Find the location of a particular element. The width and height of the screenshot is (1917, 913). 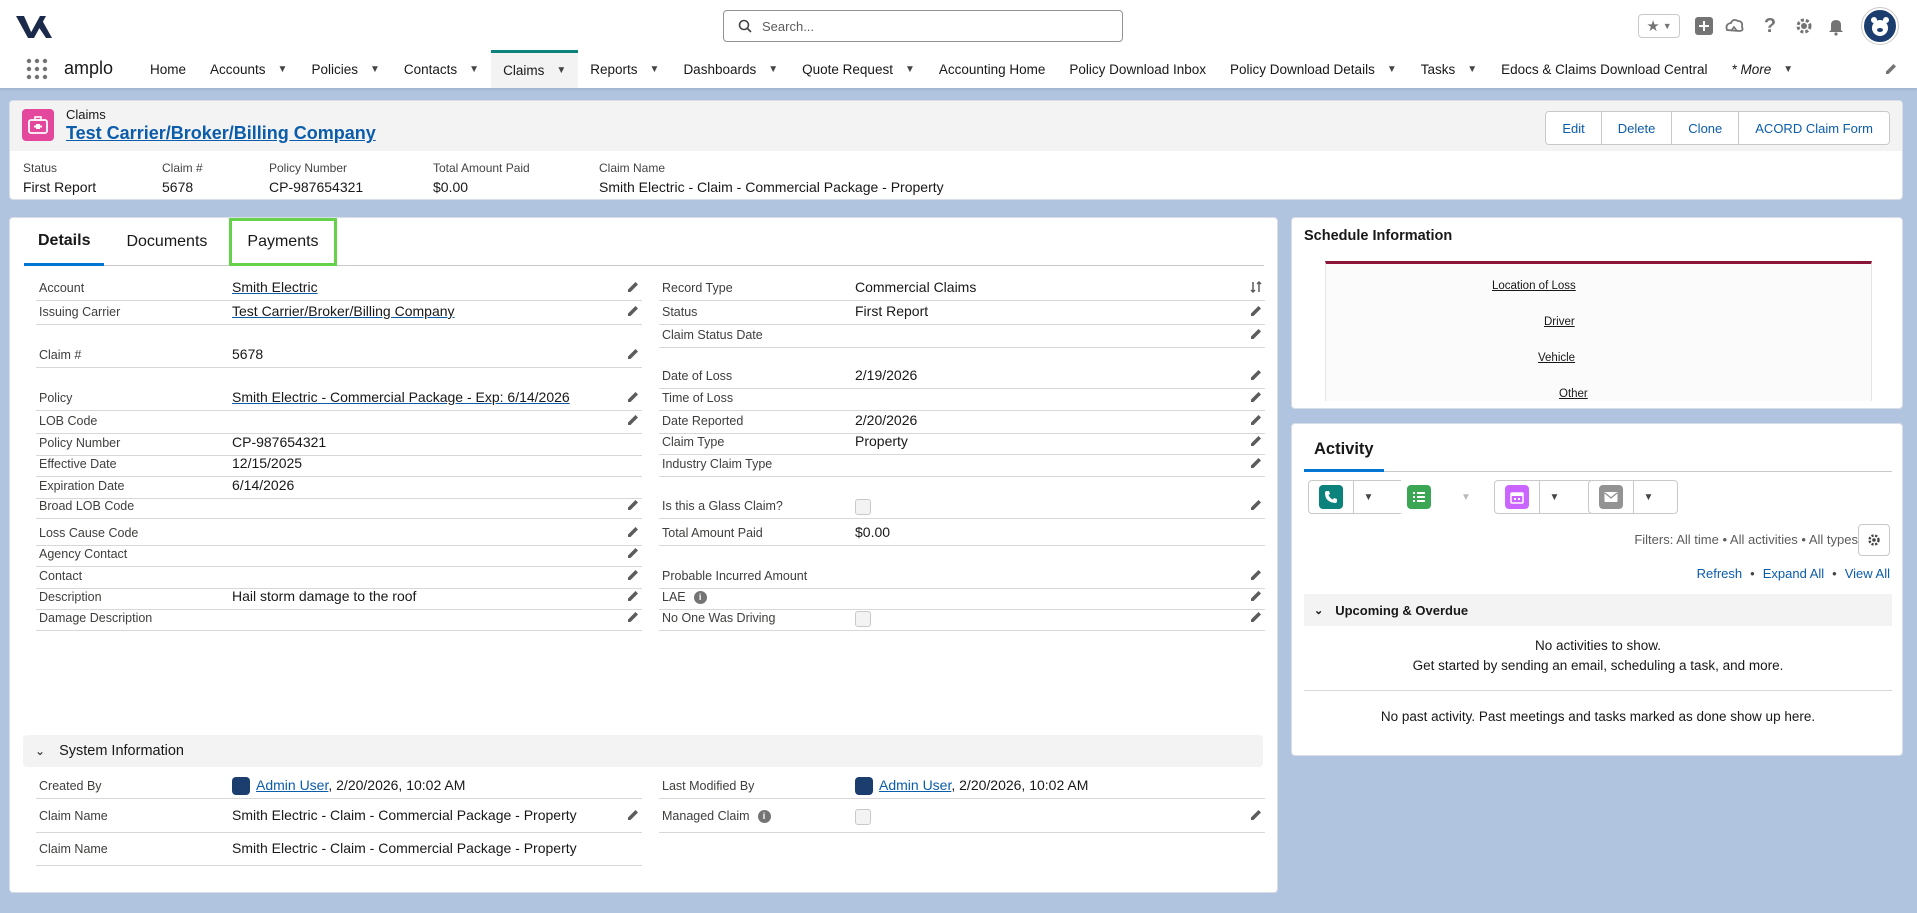

upcoming-overdue-section-header: ⌄ Upcoming & Overdue is located at coordinates (1598, 610).